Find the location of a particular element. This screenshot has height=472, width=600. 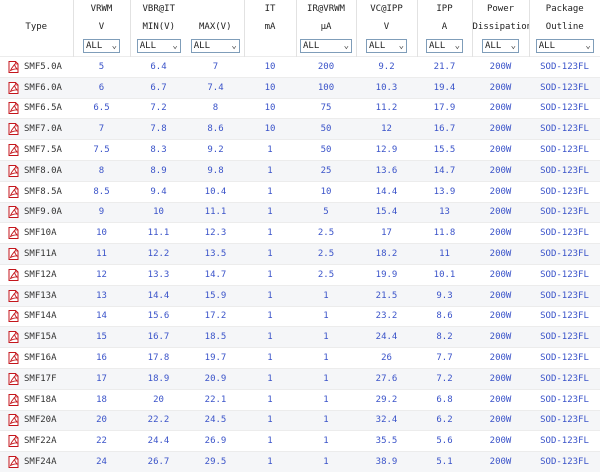

cell-vc: 12.9 is located at coordinates (386, 150).